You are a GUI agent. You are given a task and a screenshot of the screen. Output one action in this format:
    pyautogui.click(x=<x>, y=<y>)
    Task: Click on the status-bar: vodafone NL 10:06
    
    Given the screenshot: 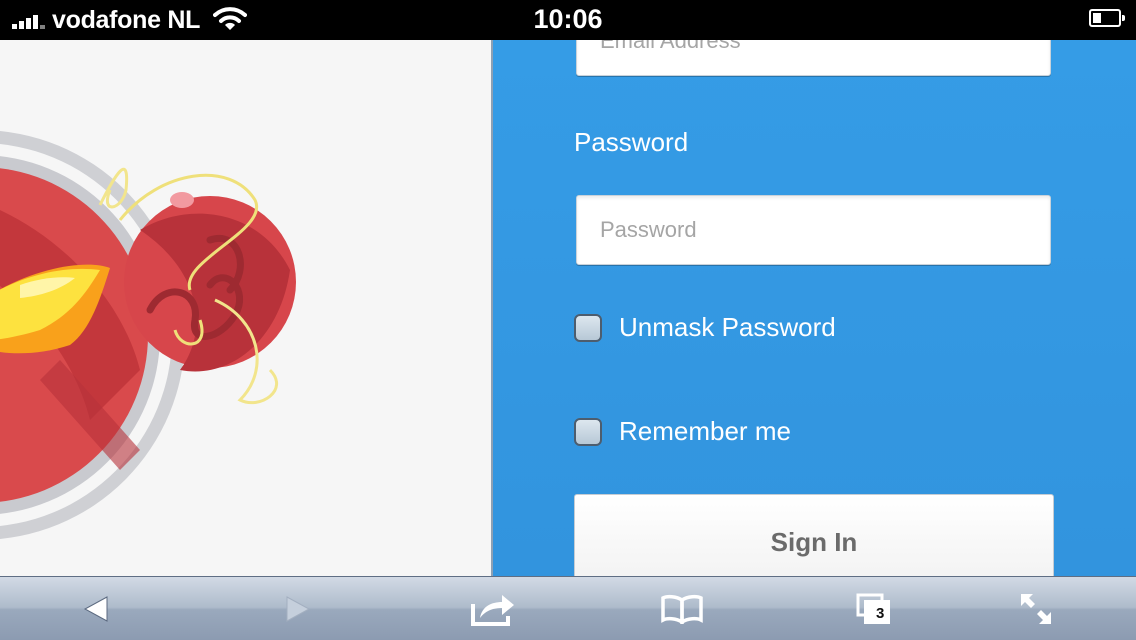 What is the action you would take?
    pyautogui.click(x=568, y=20)
    